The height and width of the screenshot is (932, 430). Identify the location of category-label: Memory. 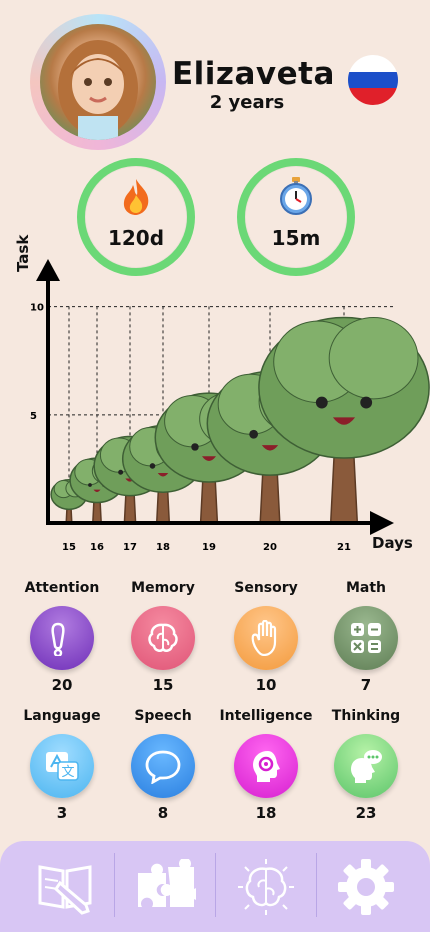
(163, 588).